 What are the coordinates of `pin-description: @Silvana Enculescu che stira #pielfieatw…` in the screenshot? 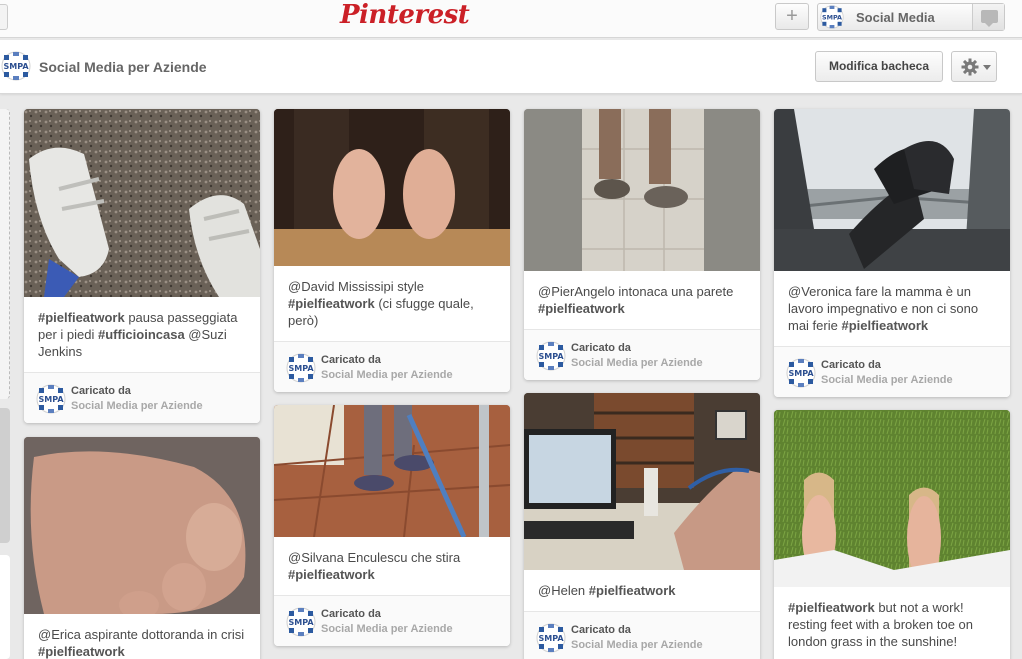 It's located at (392, 566).